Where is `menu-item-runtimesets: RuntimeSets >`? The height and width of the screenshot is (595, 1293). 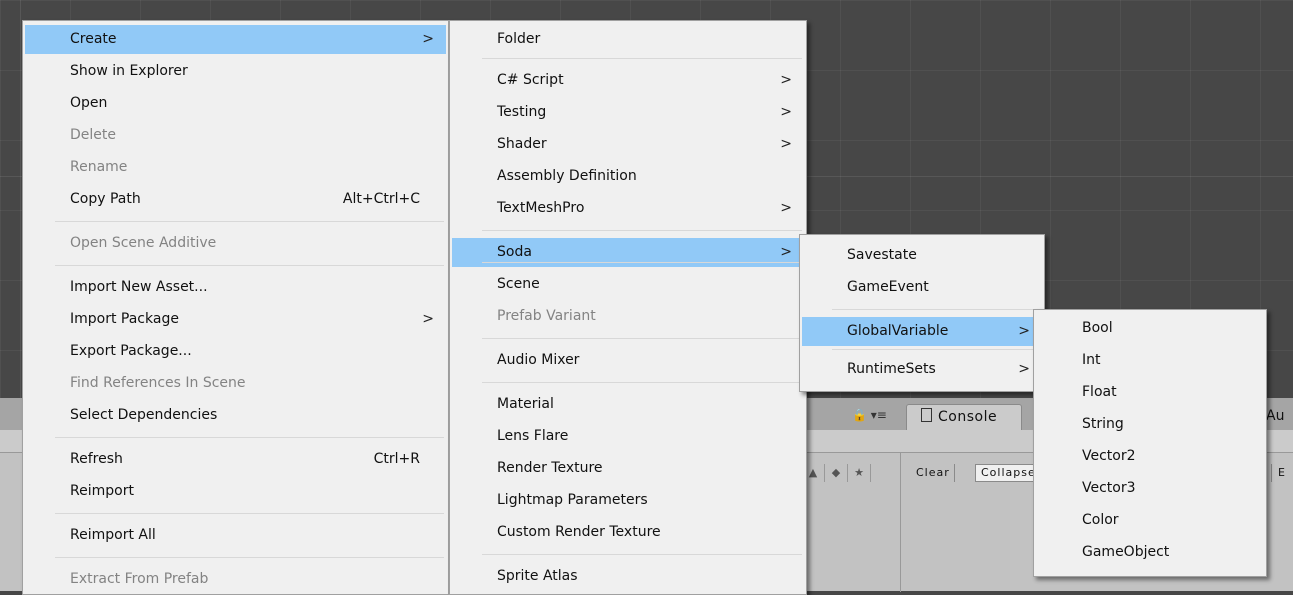
menu-item-runtimesets: RuntimeSets > is located at coordinates (922, 369).